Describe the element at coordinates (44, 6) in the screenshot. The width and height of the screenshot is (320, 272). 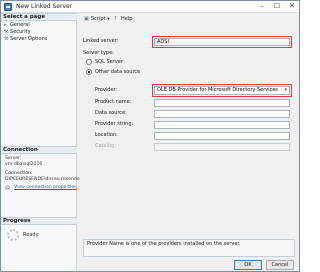
I see `window-title: New Linked Server` at that location.